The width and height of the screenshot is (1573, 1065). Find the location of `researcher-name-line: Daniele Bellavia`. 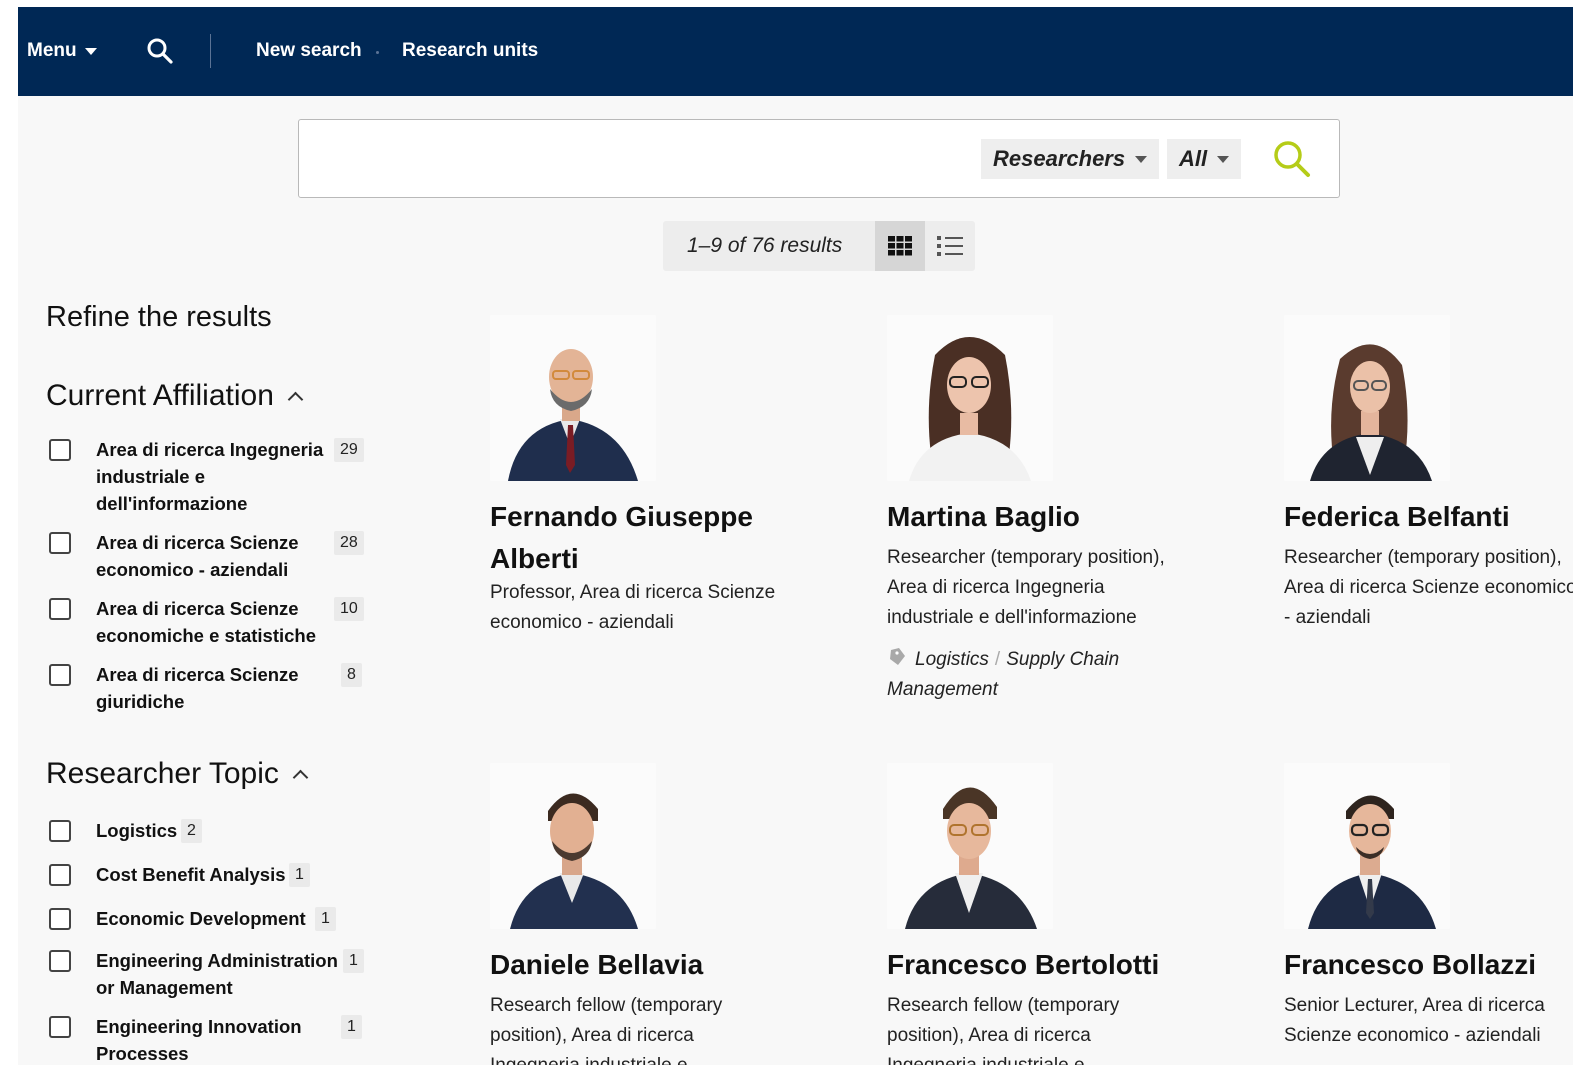

researcher-name-line: Daniele Bellavia is located at coordinates (597, 964).